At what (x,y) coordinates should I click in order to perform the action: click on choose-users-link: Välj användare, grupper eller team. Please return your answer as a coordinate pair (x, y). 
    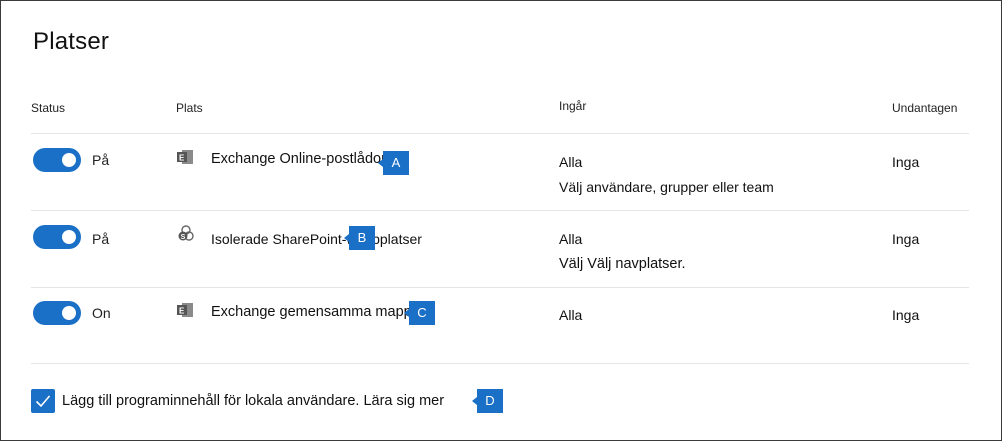
    Looking at the image, I should click on (666, 187).